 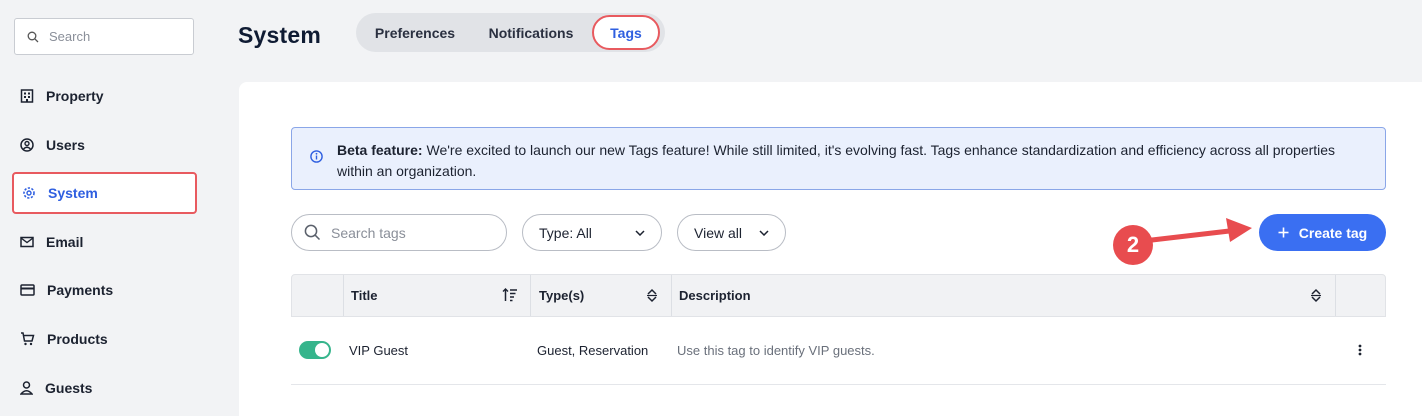 What do you see at coordinates (280, 35) in the screenshot?
I see `page-title: System` at bounding box center [280, 35].